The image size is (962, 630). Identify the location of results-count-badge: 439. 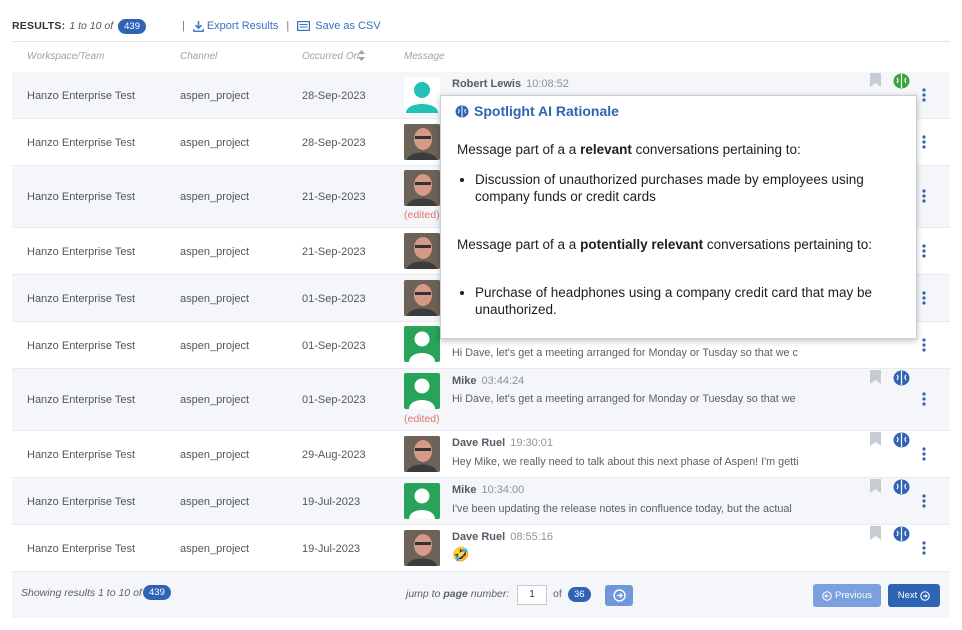
(132, 26).